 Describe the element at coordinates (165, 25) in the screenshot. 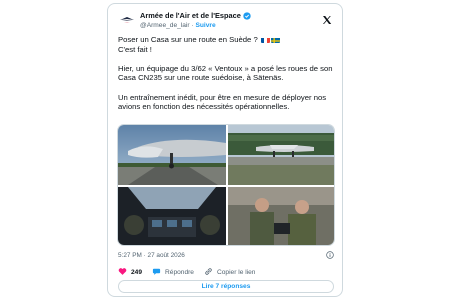

I see `author-handle: @Armee_de_lair` at that location.